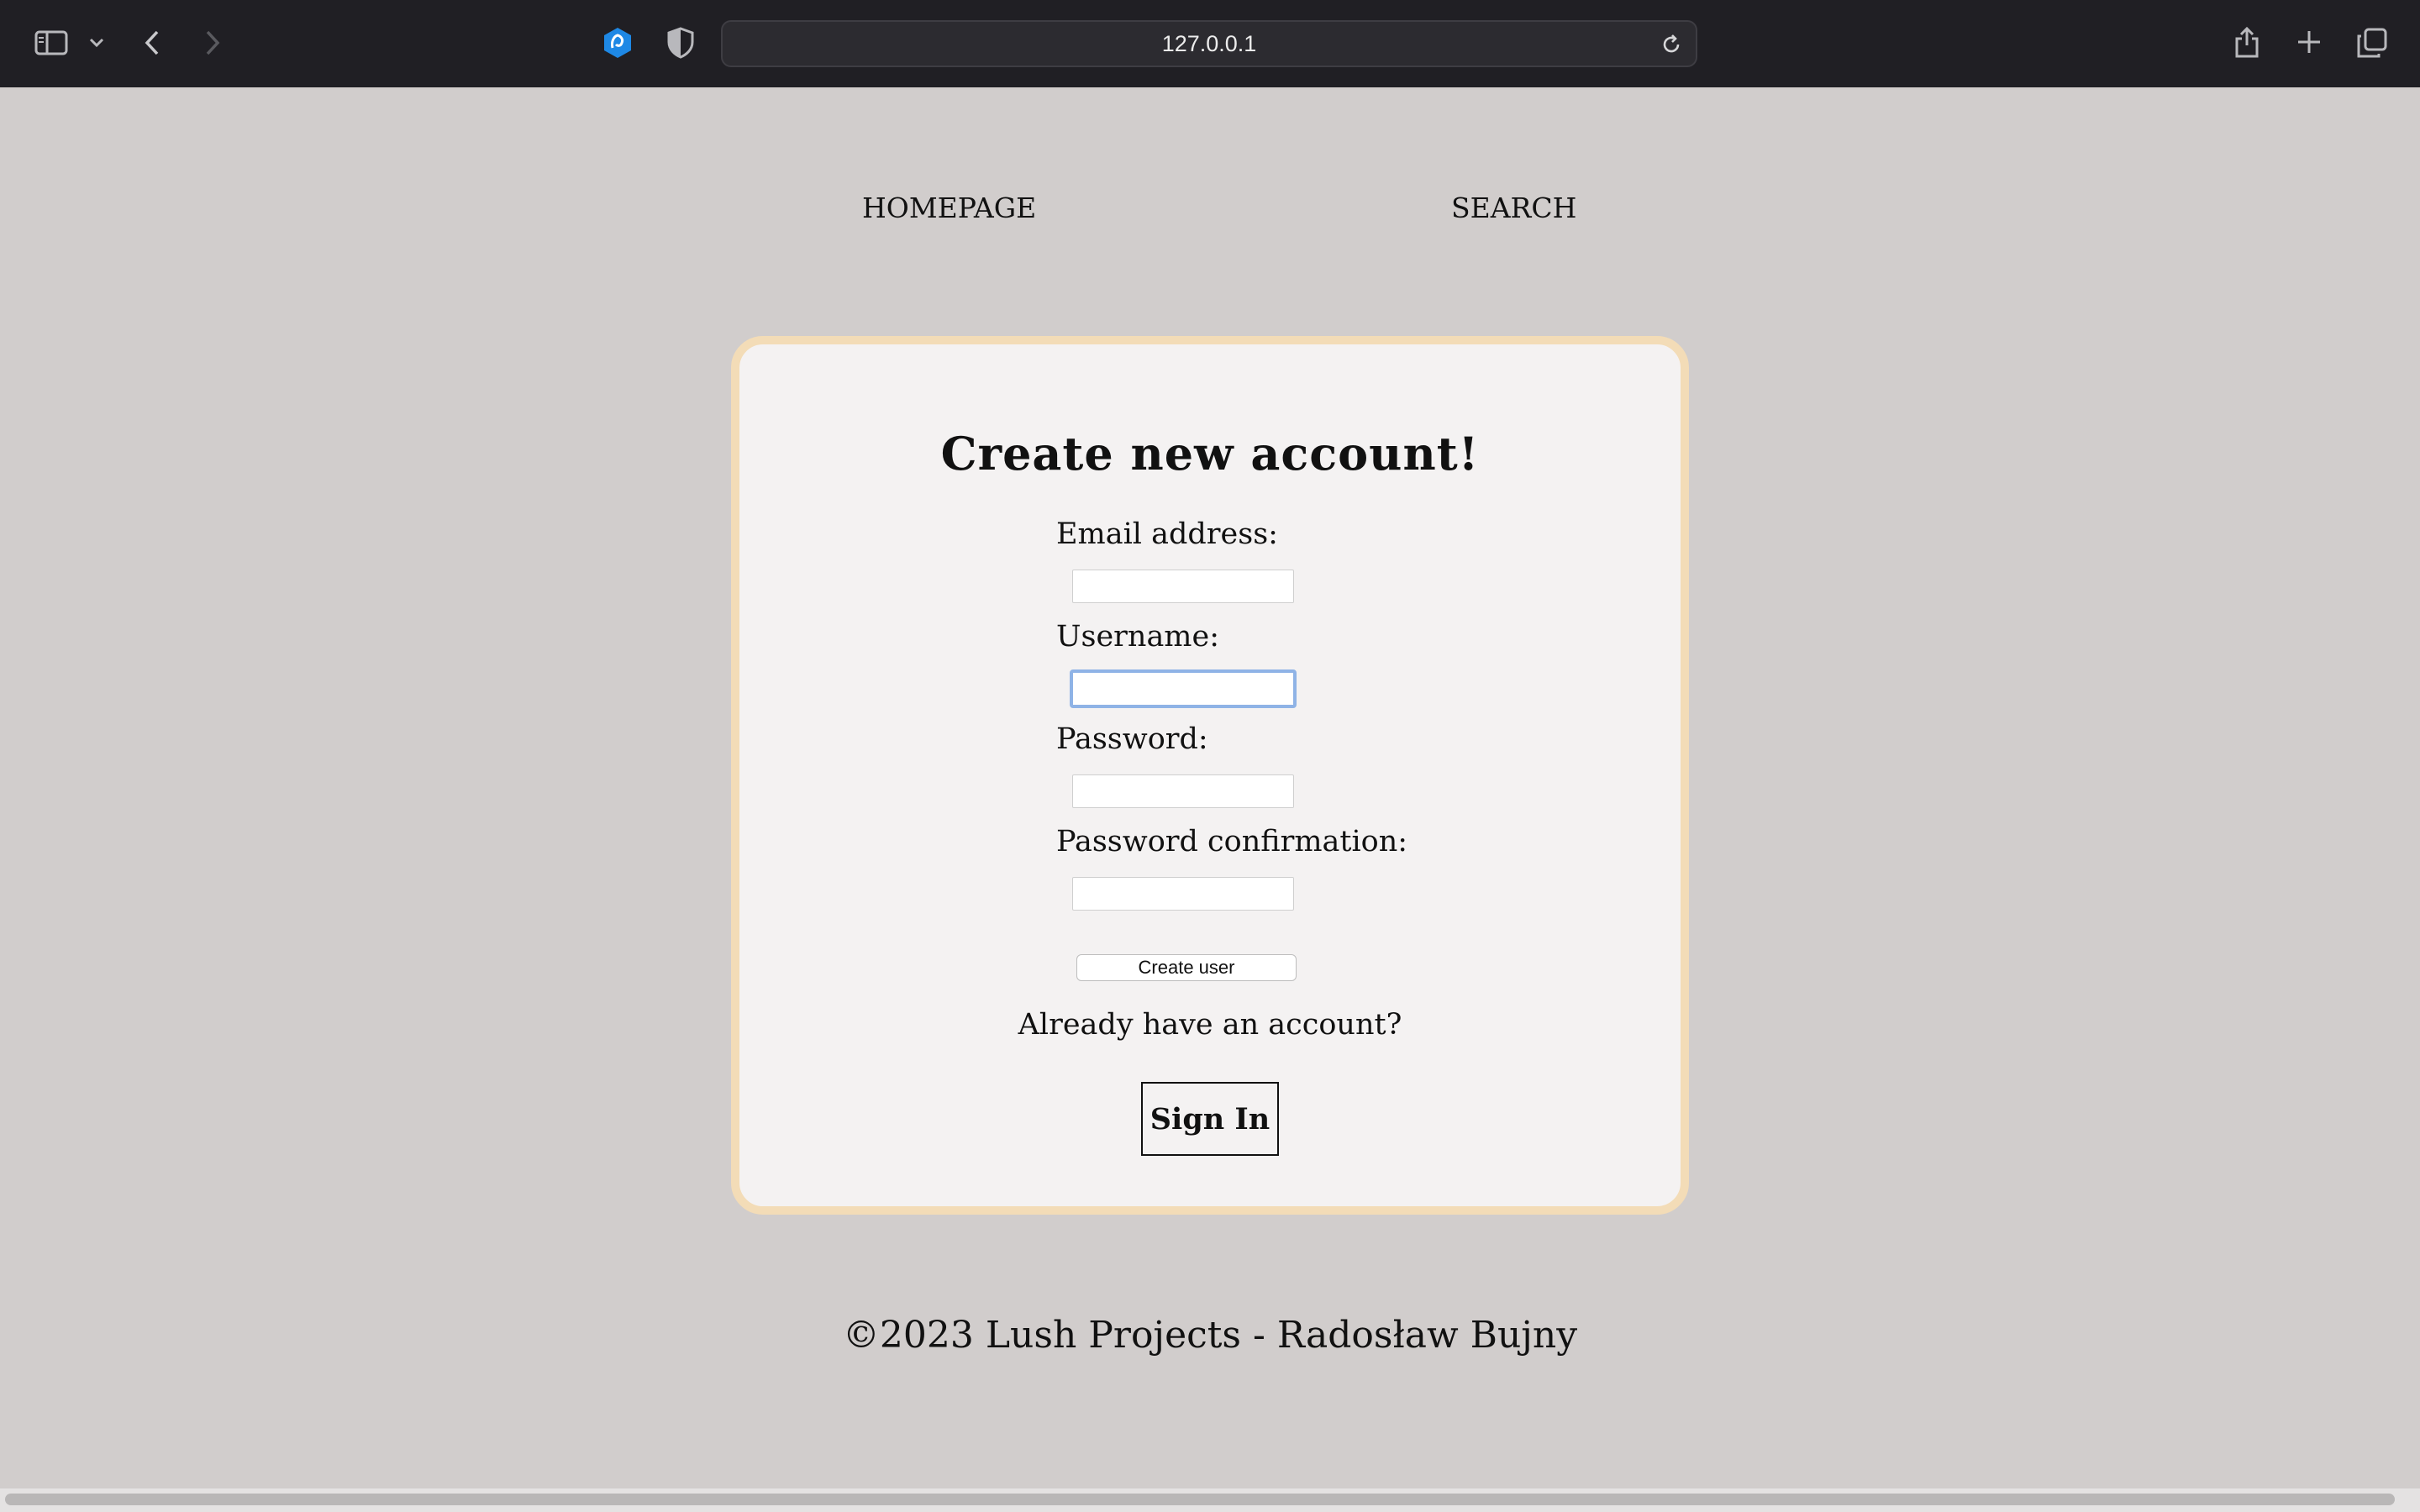 This screenshot has width=2420, height=1512. Describe the element at coordinates (1138, 637) in the screenshot. I see `username-label: Username:` at that location.